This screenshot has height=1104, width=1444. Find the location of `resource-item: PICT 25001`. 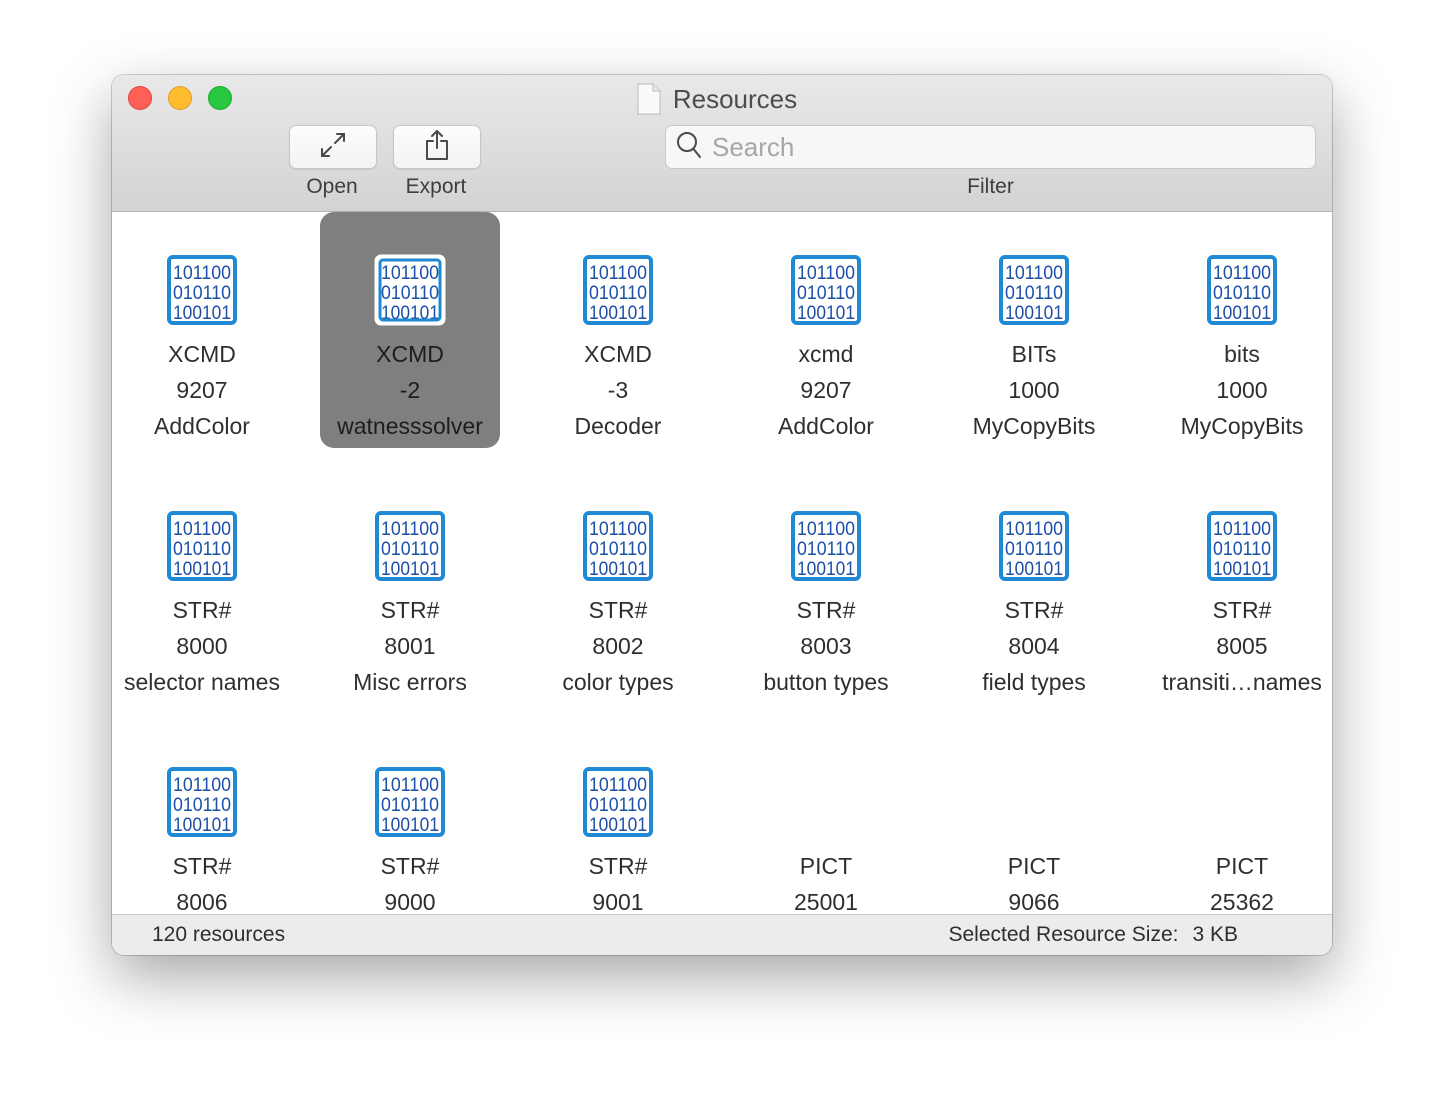

resource-item: PICT 25001 is located at coordinates (826, 819).